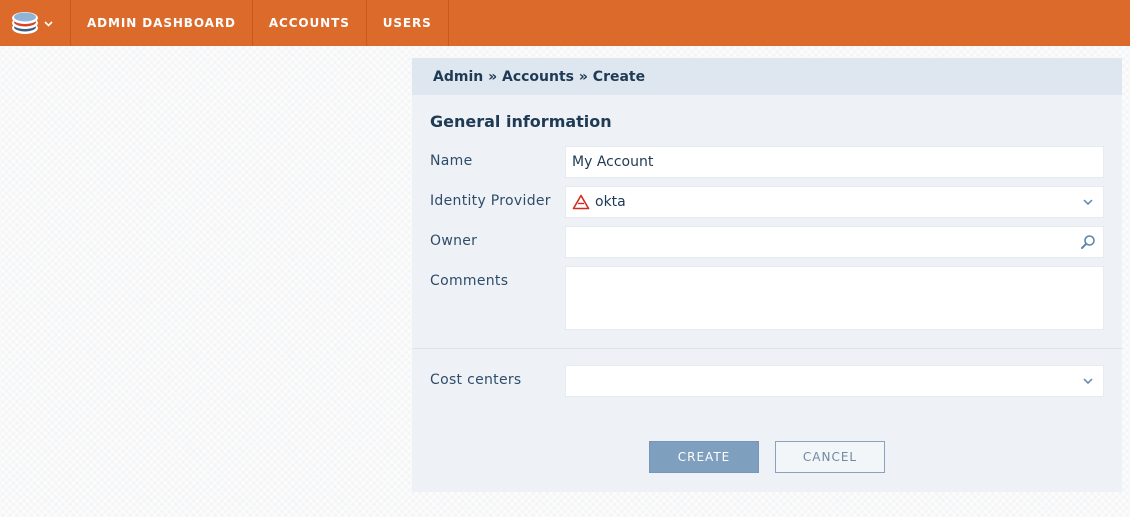 This screenshot has width=1130, height=517. Describe the element at coordinates (610, 202) in the screenshot. I see `identity-provider-value: okta` at that location.